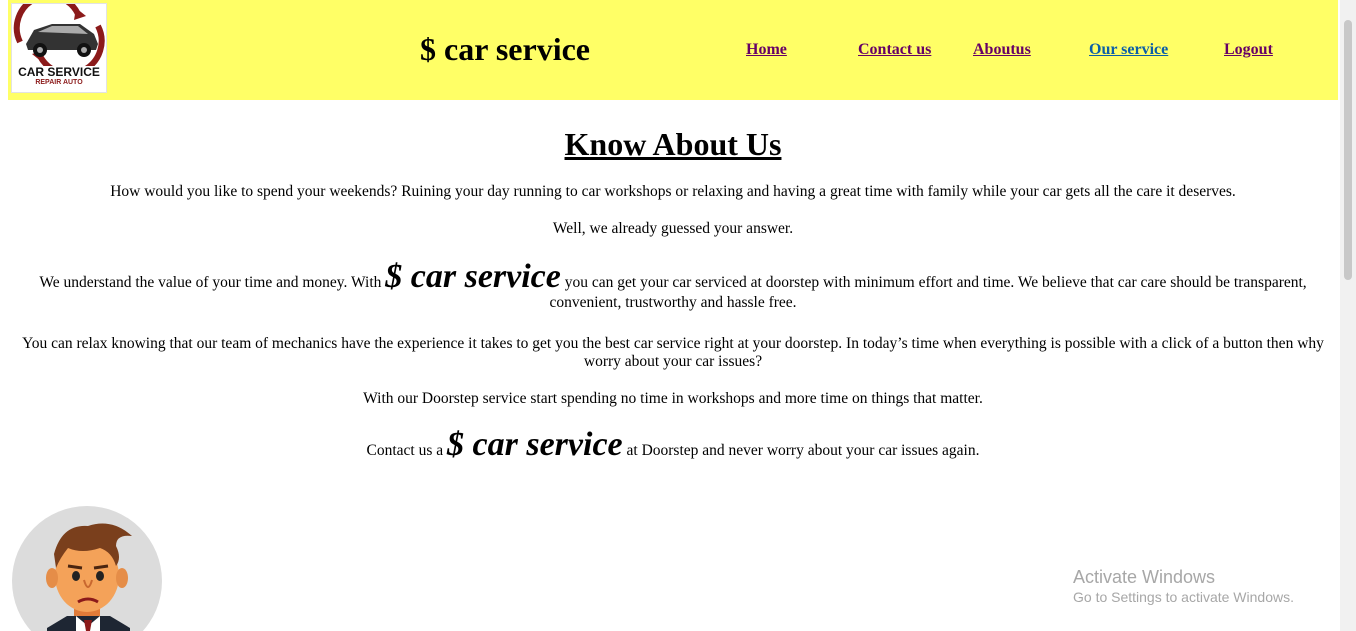  What do you see at coordinates (1002, 50) in the screenshot?
I see `nav-aboutus-link: Aboutus` at bounding box center [1002, 50].